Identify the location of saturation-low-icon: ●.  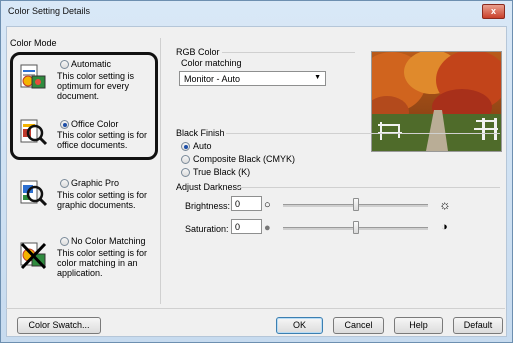
(267, 228).